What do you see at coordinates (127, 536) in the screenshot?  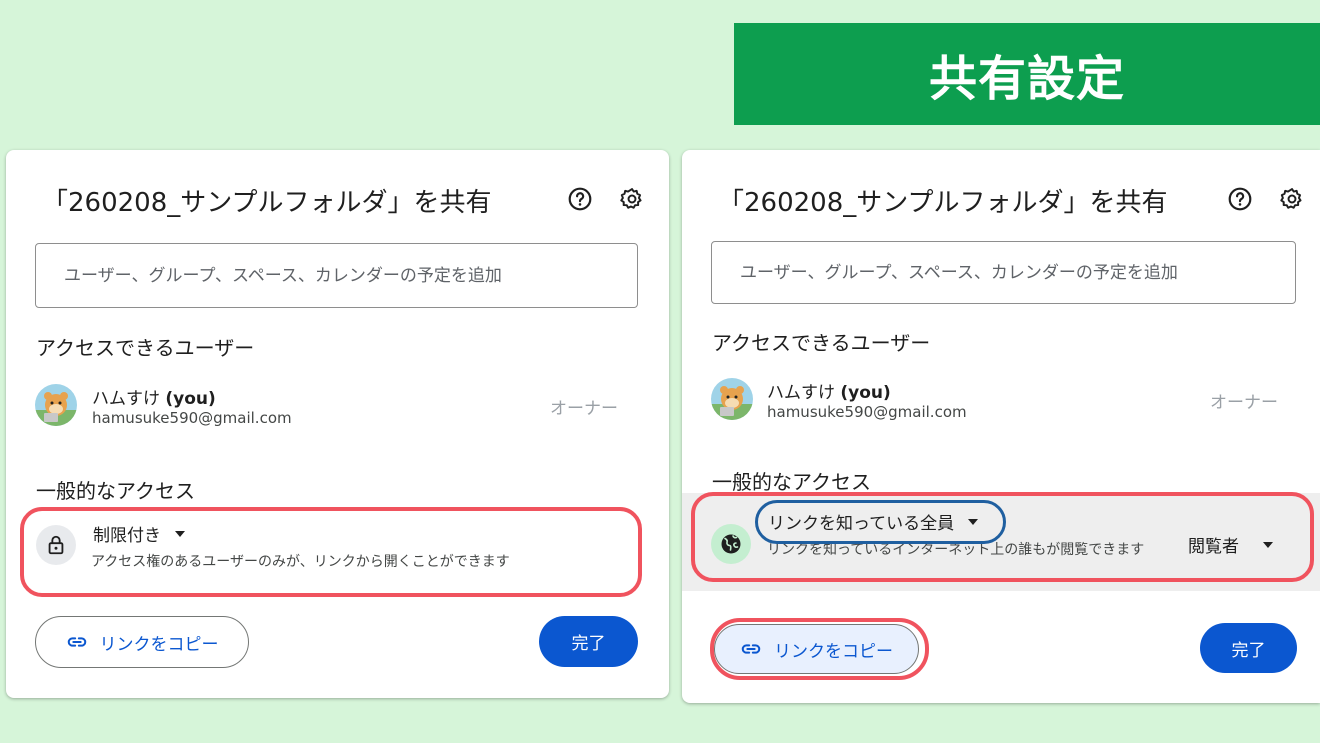 I see `general-access-value: 制限付き` at bounding box center [127, 536].